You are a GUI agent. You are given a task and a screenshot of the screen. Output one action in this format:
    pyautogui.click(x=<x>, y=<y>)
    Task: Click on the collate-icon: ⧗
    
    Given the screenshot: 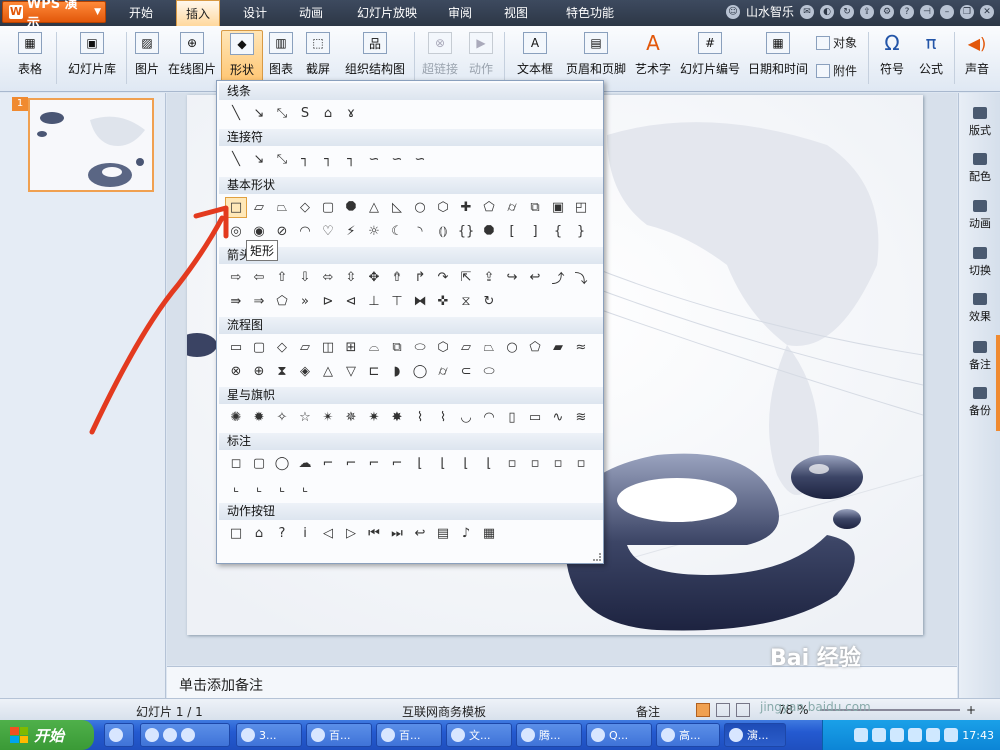 What is the action you would take?
    pyautogui.click(x=282, y=371)
    